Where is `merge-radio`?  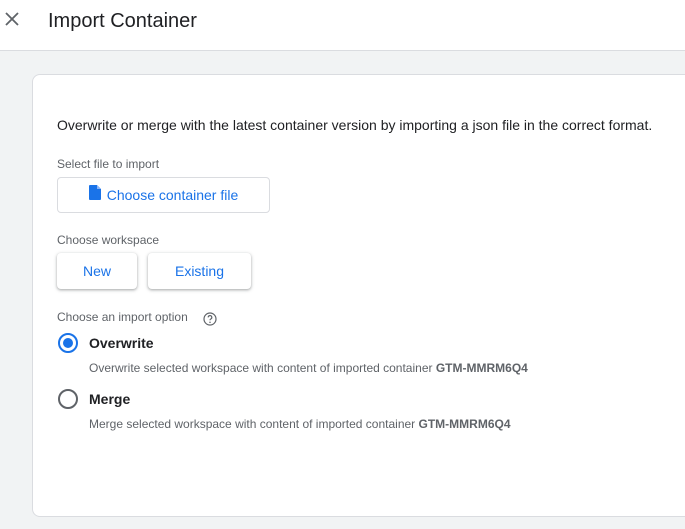
merge-radio is located at coordinates (68, 399).